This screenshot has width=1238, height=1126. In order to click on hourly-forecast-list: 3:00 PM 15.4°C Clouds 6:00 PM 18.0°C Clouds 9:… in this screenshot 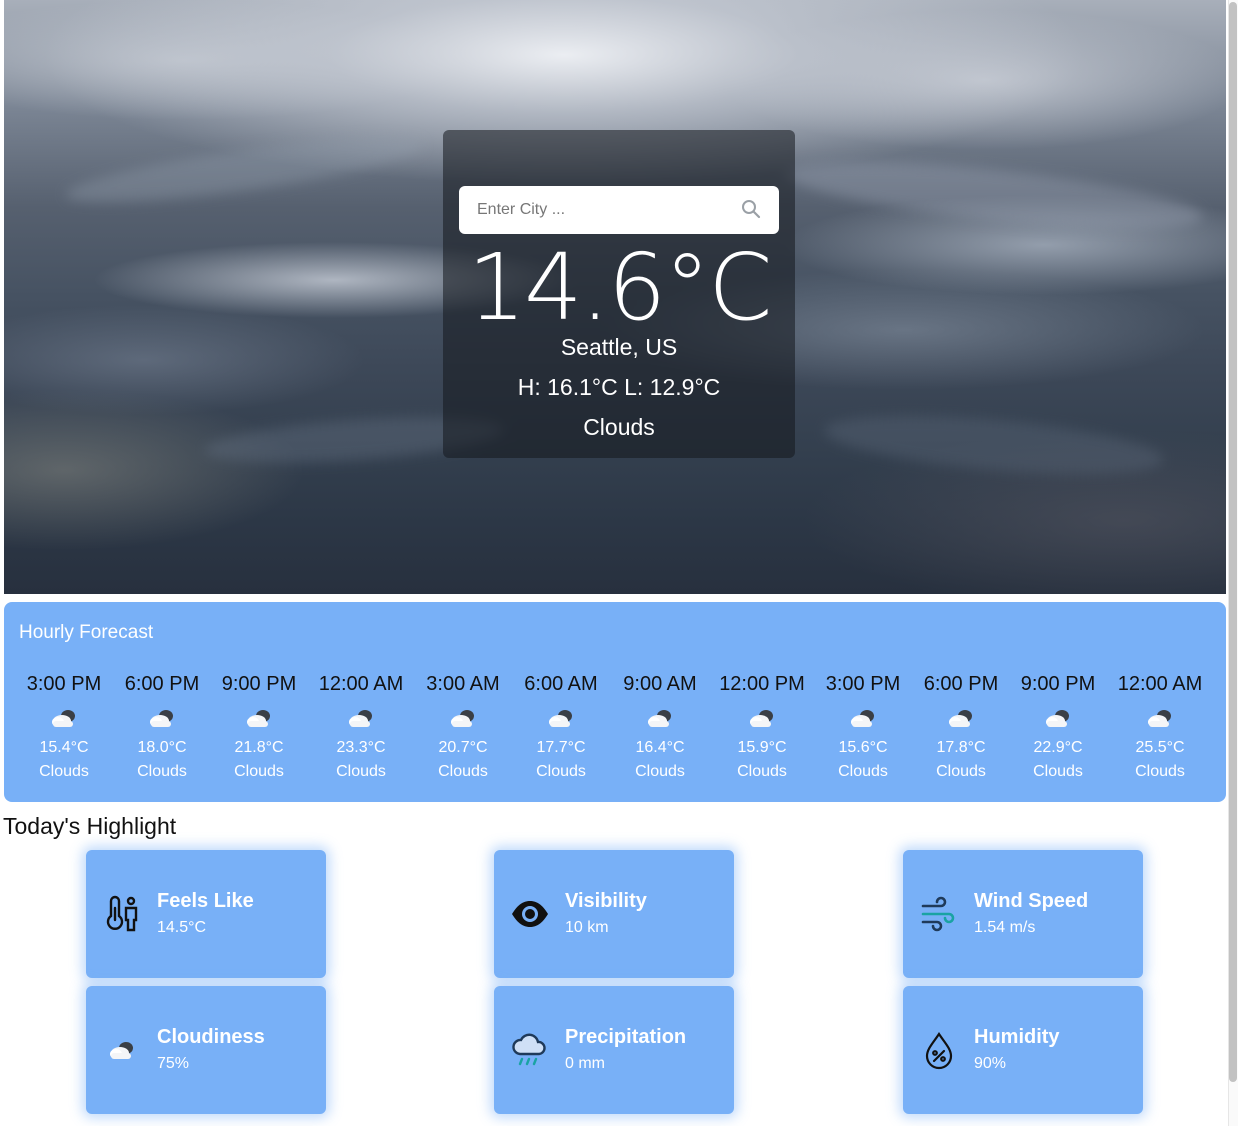, I will do `click(615, 732)`.